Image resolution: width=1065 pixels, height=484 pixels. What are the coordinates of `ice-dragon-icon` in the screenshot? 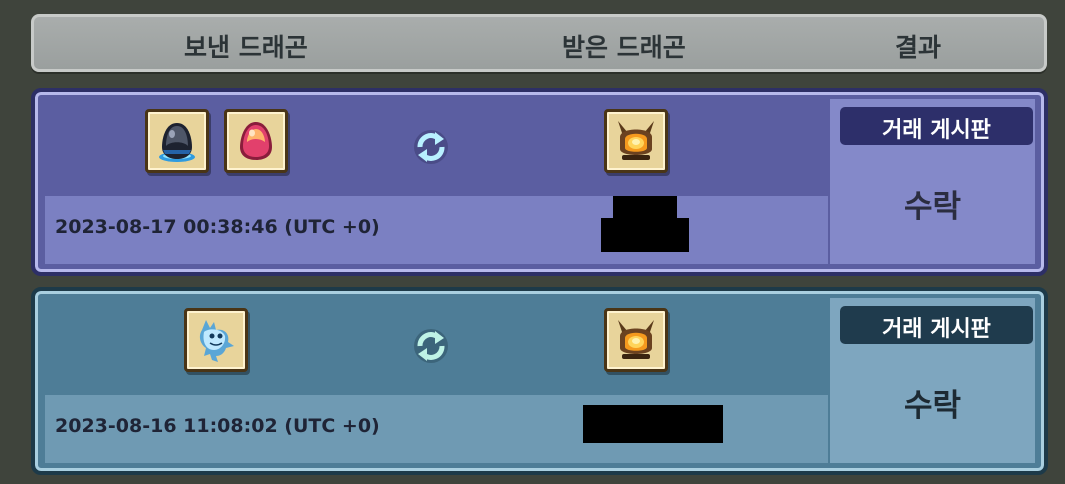 It's located at (216, 340).